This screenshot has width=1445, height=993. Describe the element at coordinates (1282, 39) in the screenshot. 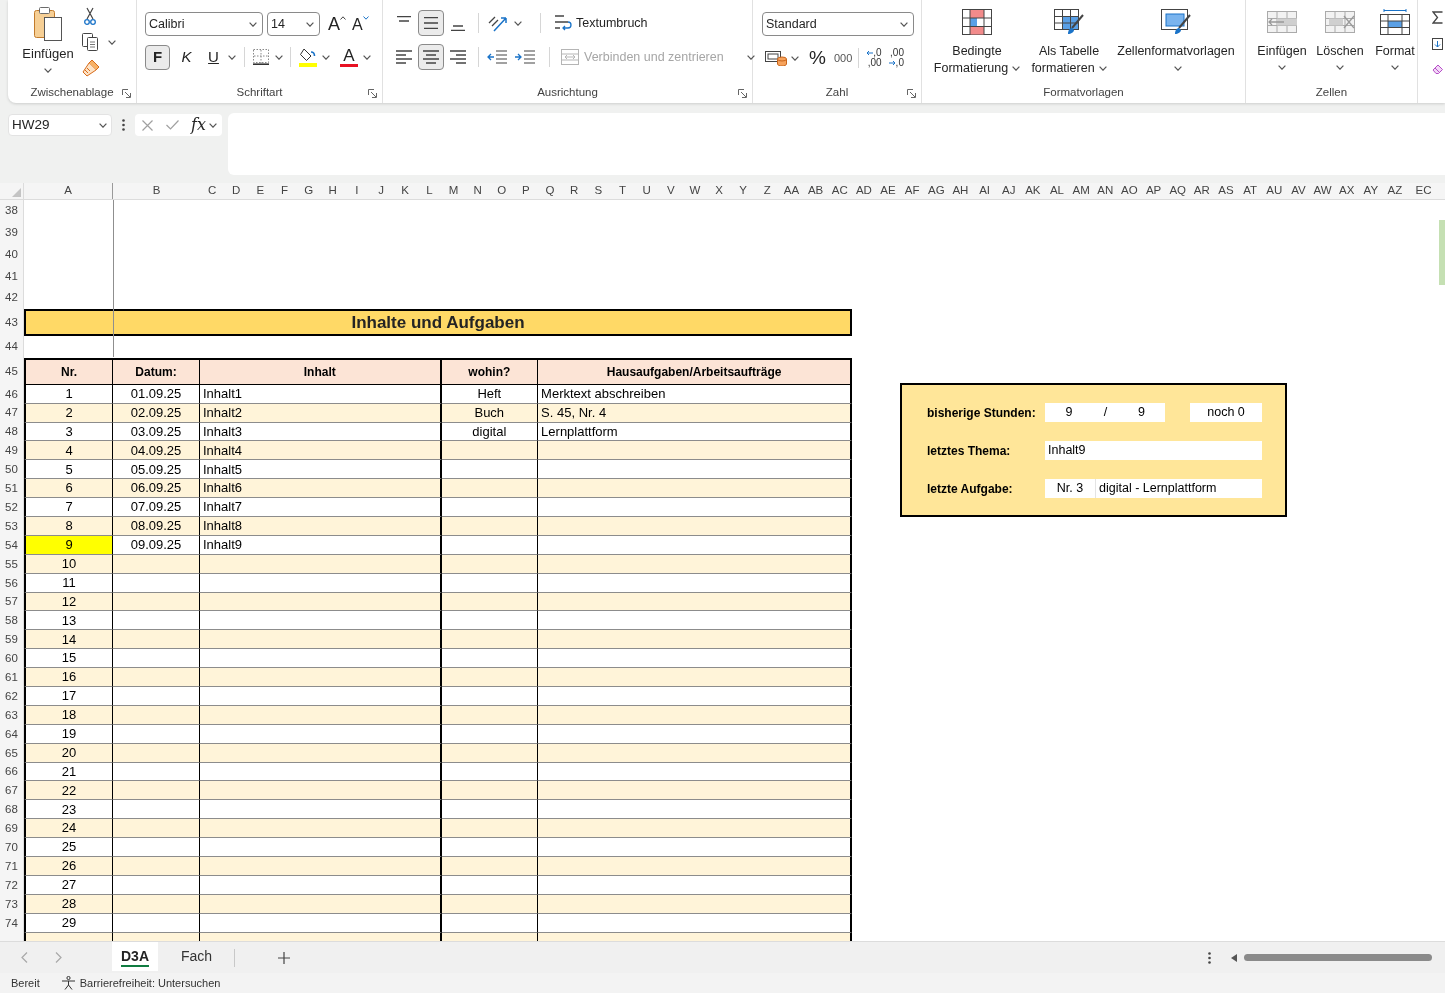

I see `cells-button: Einfügen` at that location.